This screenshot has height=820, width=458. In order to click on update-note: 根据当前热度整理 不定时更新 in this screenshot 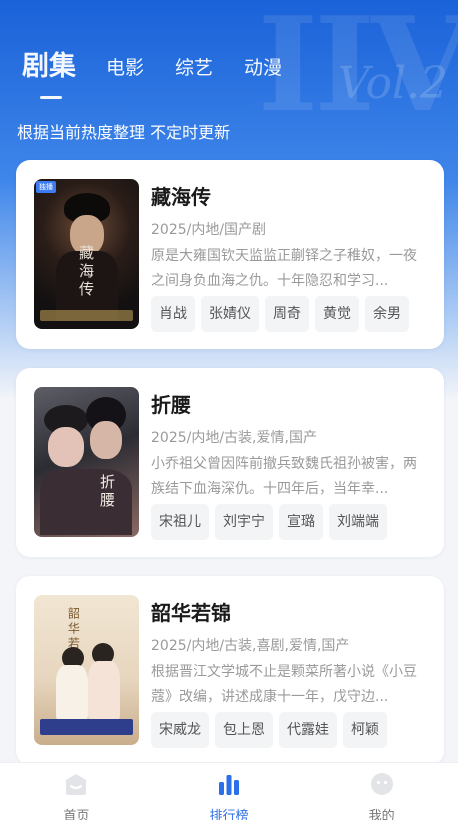, I will do `click(124, 132)`.